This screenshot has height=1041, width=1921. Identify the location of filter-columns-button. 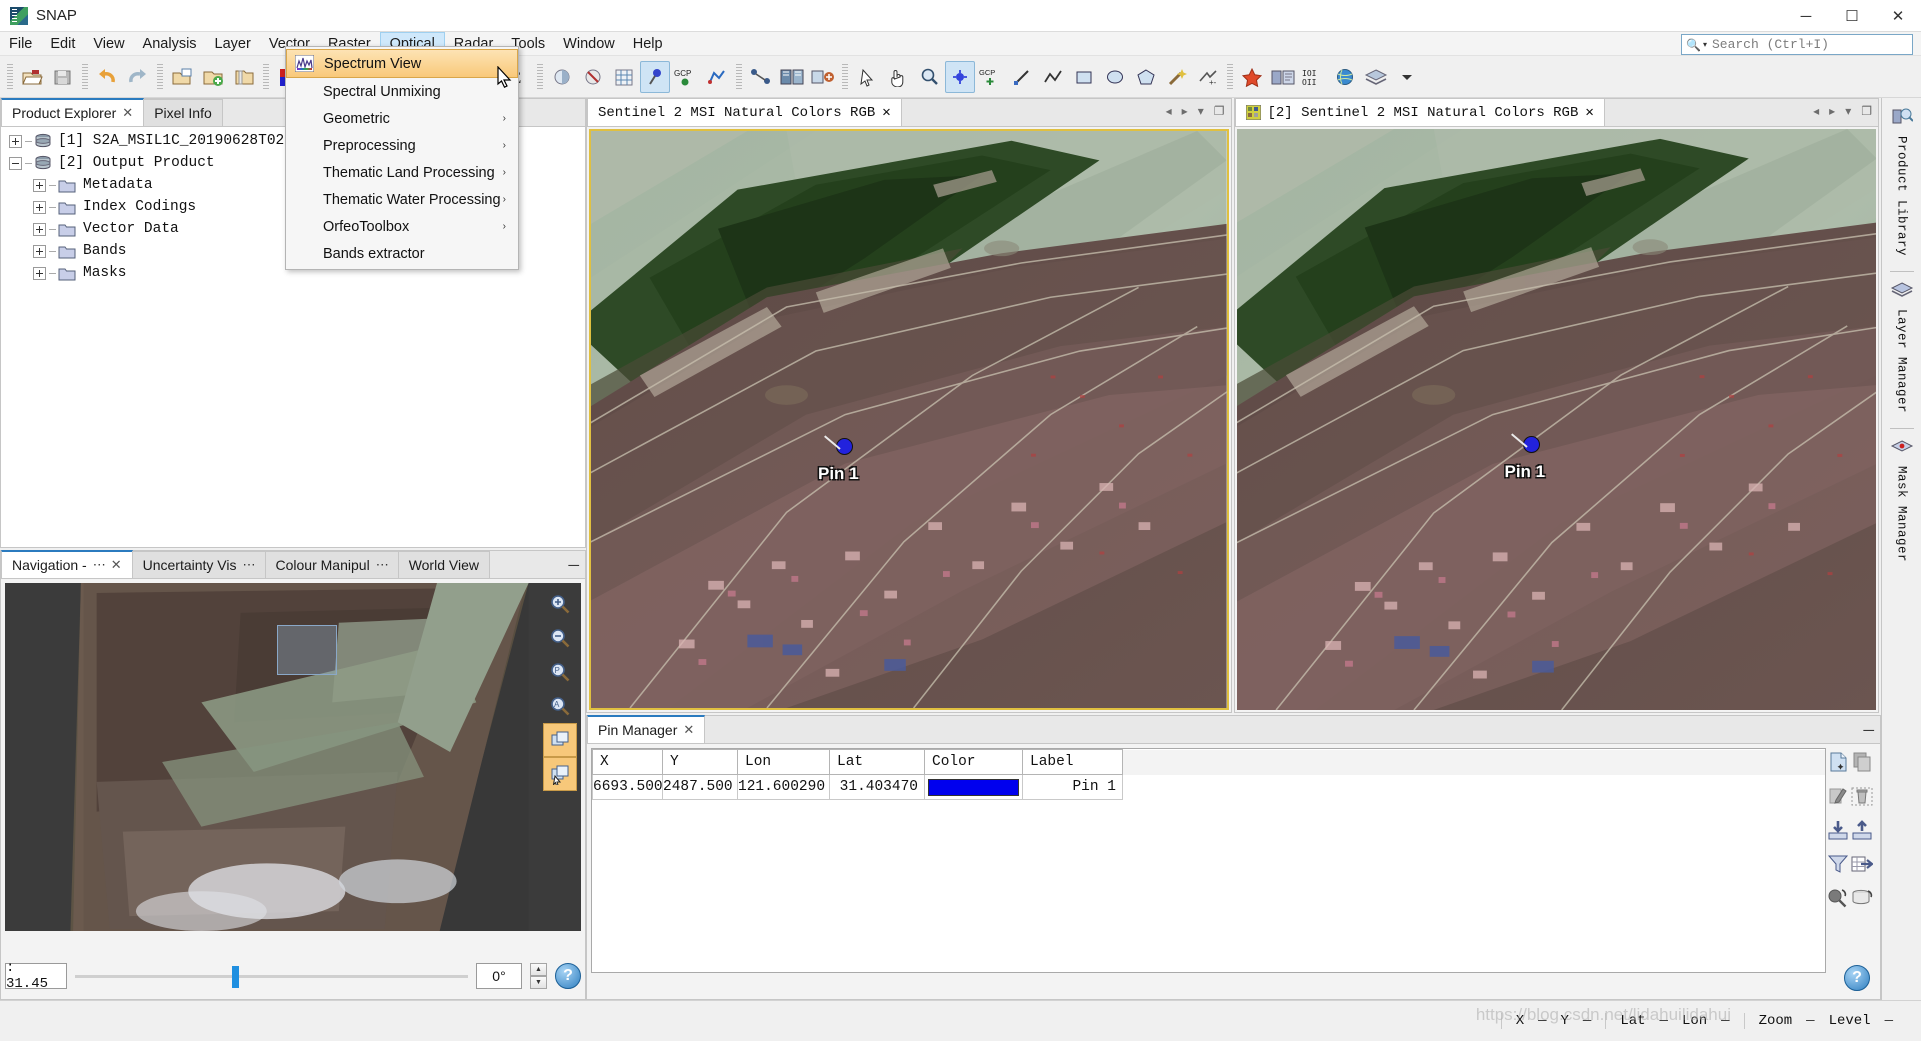
(1838, 864).